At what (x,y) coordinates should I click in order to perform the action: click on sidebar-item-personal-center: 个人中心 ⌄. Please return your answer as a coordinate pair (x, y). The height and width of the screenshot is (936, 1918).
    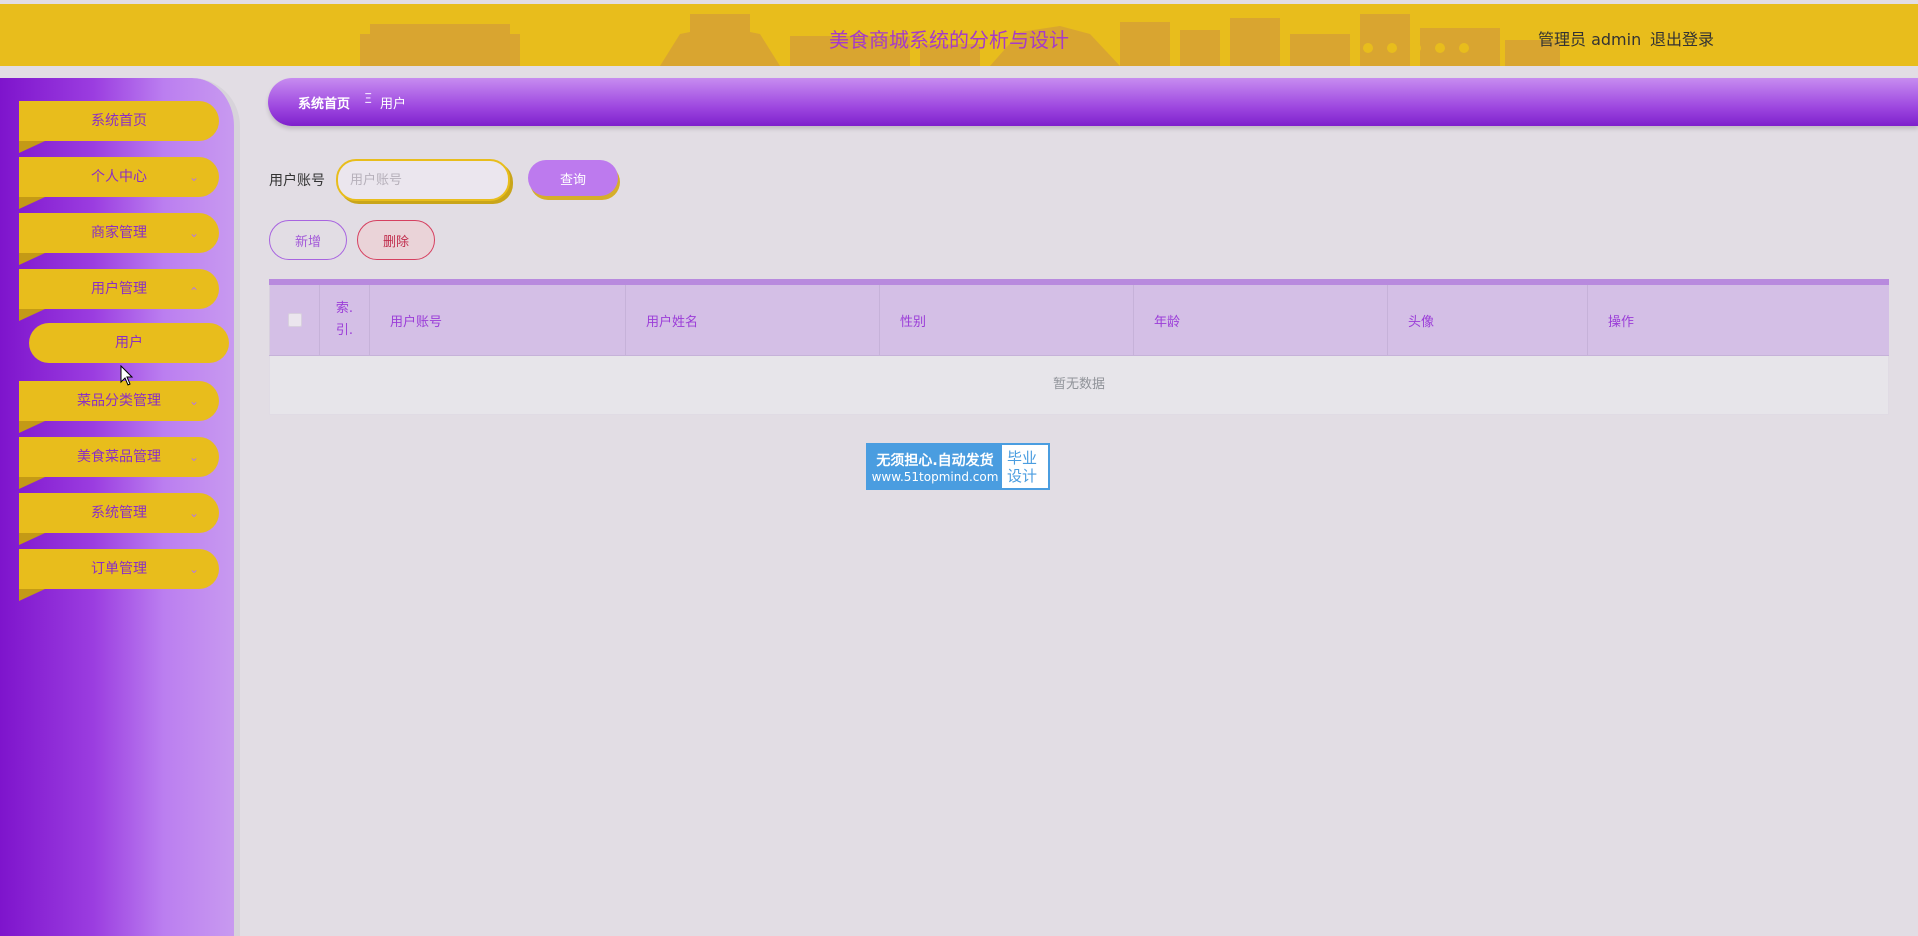
    Looking at the image, I should click on (119, 183).